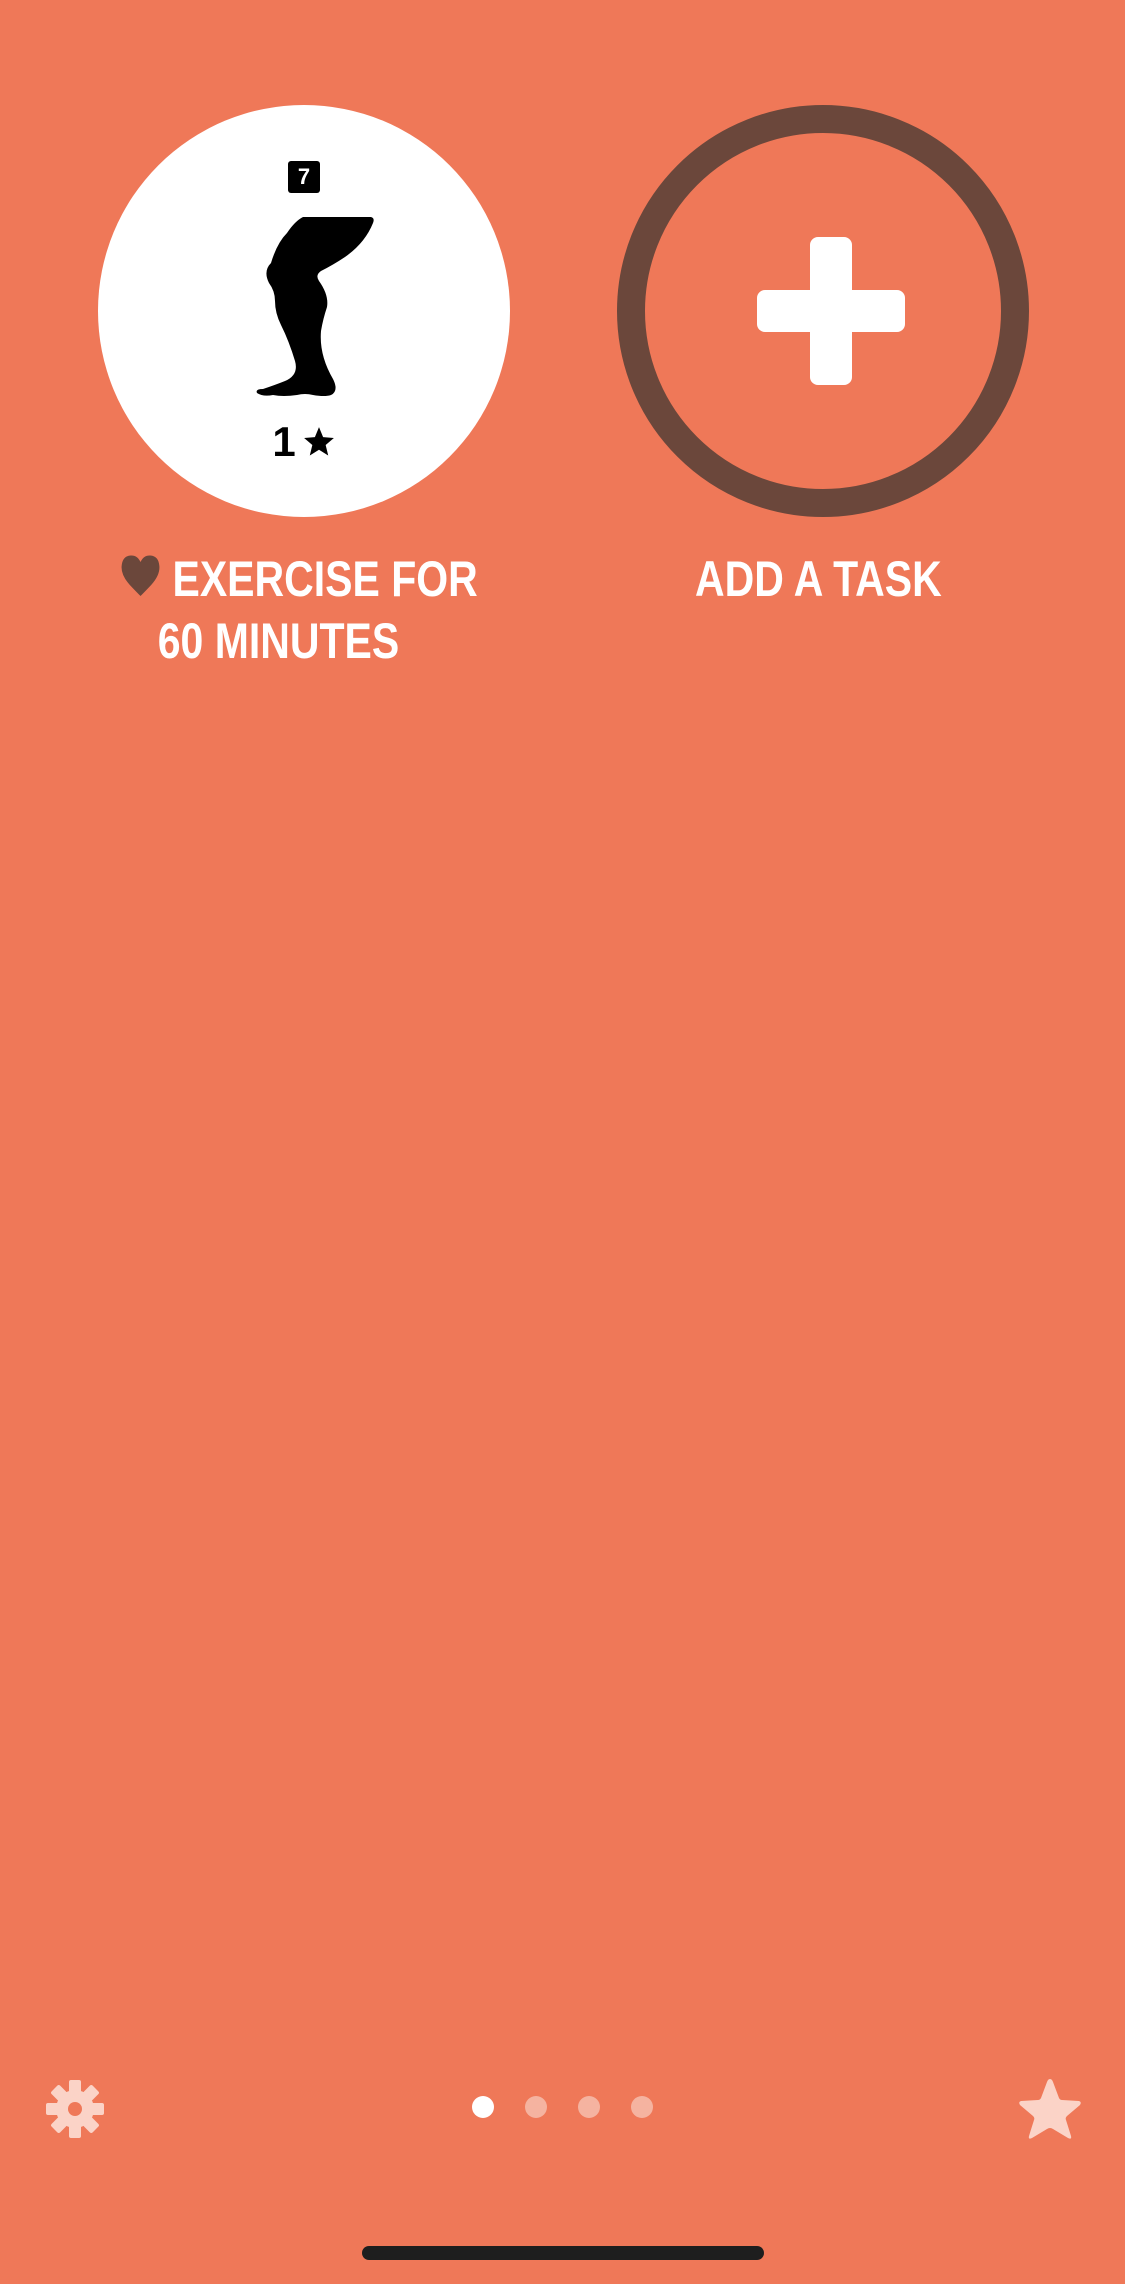 This screenshot has height=2284, width=1125. I want to click on gear-icon, so click(75, 2109).